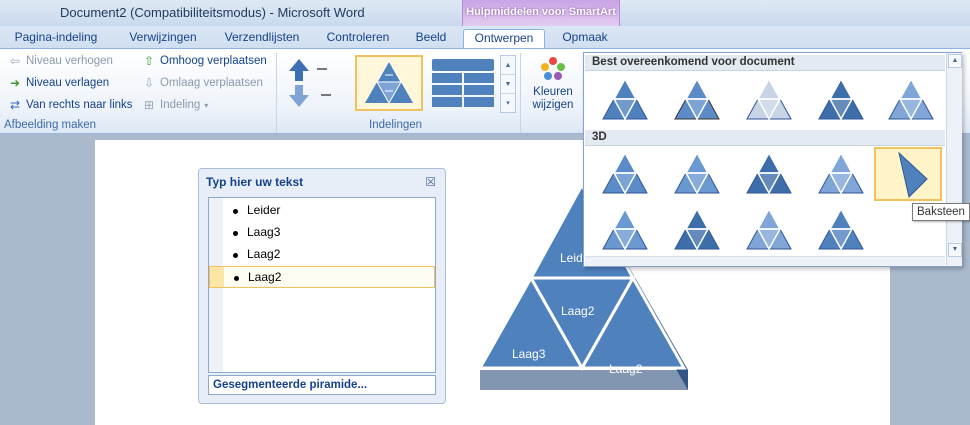 Image resolution: width=970 pixels, height=425 pixels. I want to click on arrow-right-icon: ➜, so click(15, 83).